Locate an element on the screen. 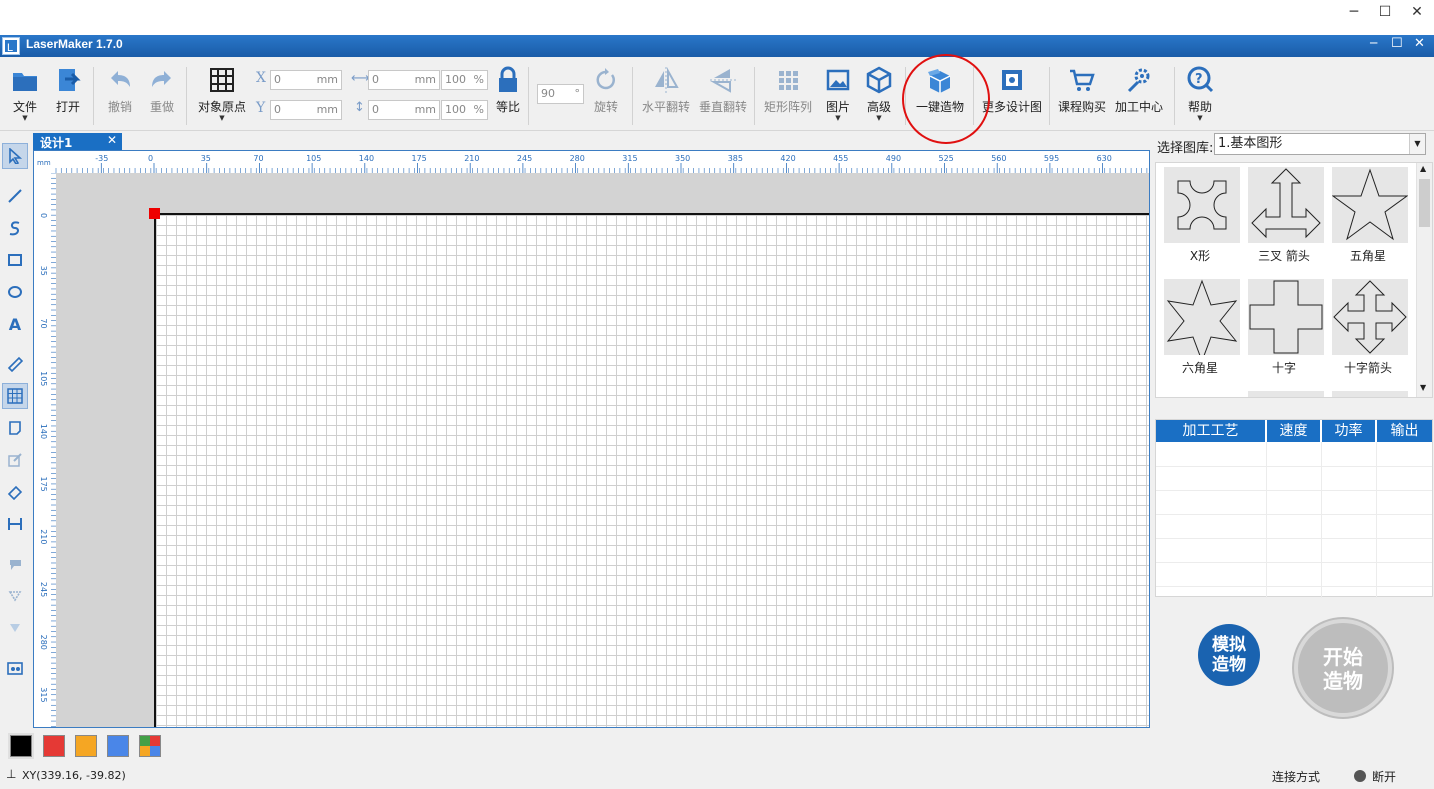 This screenshot has height=789, width=1434. folder-icon is located at coordinates (25, 82).